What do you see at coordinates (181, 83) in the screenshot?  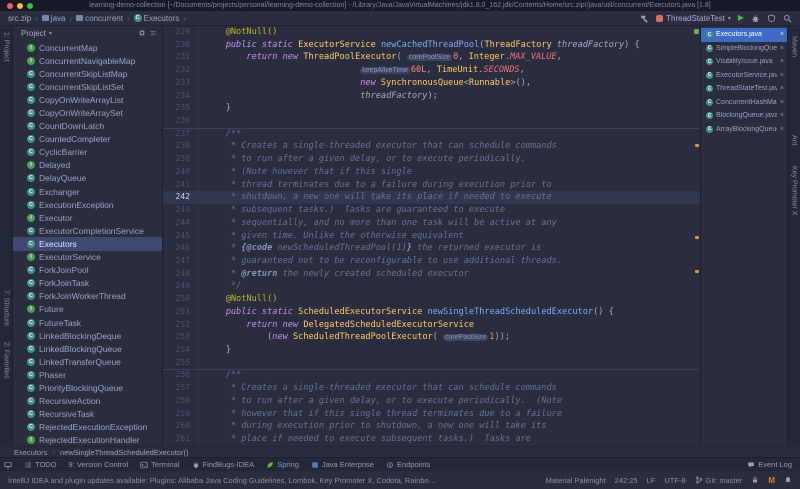 I see `line-number: 233` at bounding box center [181, 83].